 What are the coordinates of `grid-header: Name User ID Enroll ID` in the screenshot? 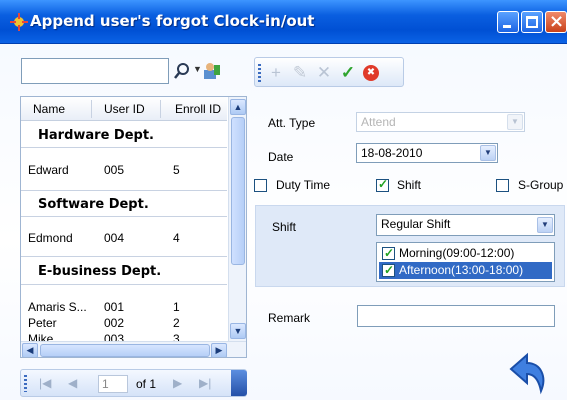 It's located at (124, 109).